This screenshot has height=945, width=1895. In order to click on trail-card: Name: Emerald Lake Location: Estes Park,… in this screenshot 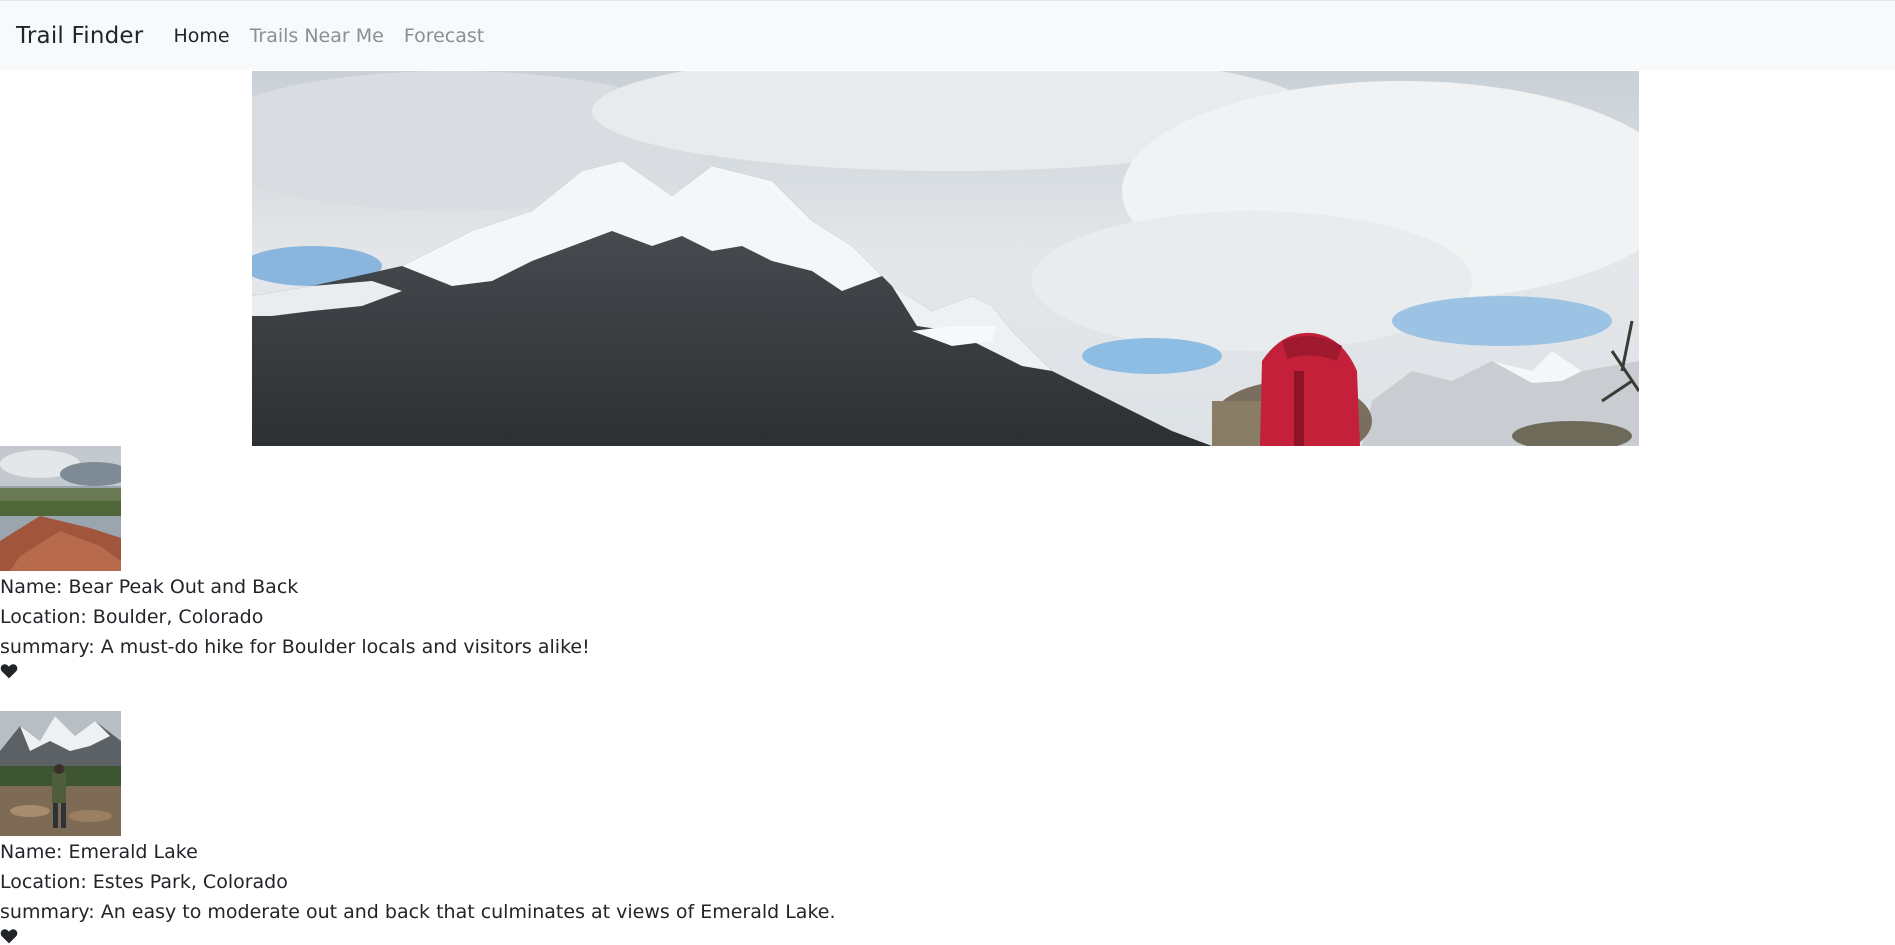, I will do `click(450, 828)`.